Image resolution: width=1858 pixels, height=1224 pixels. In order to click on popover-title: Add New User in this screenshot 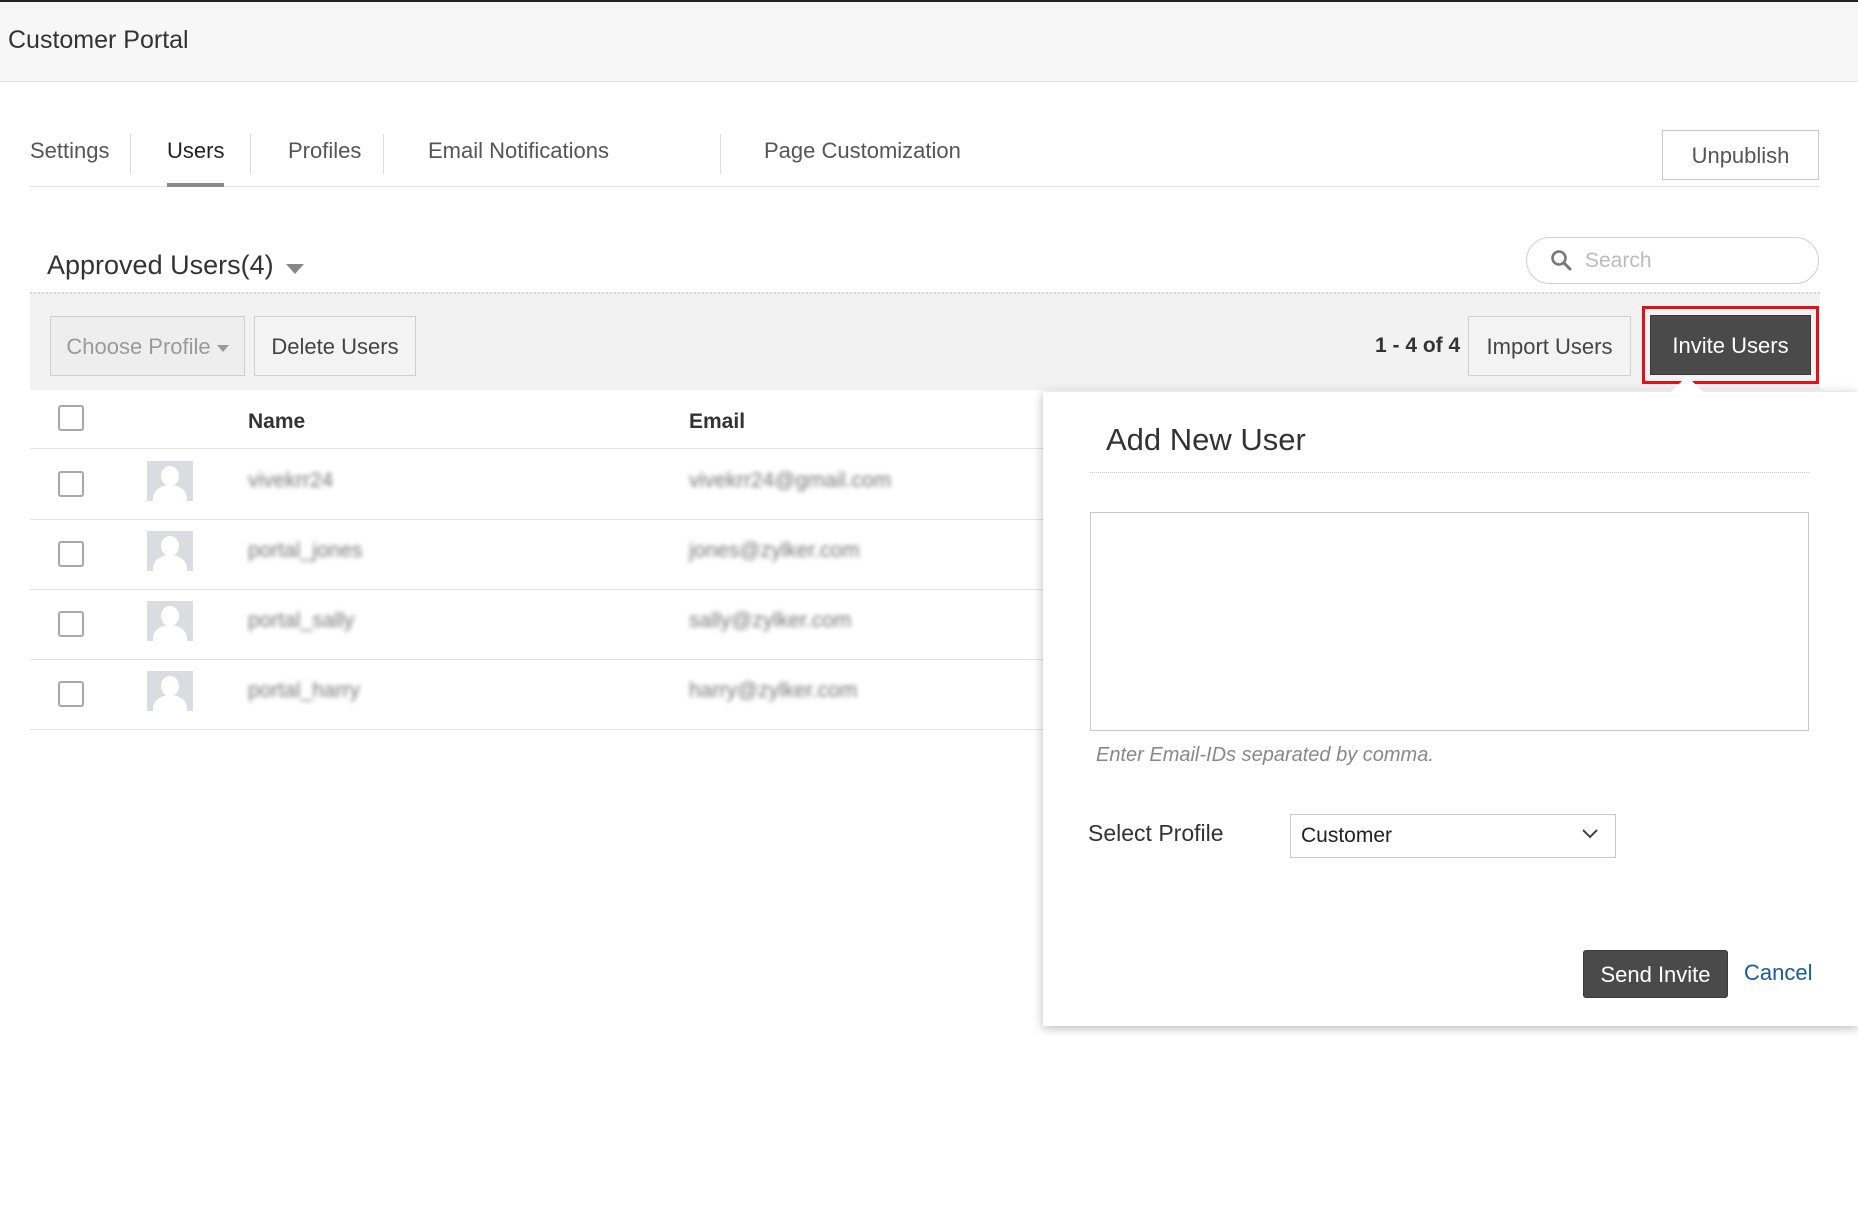, I will do `click(1206, 439)`.